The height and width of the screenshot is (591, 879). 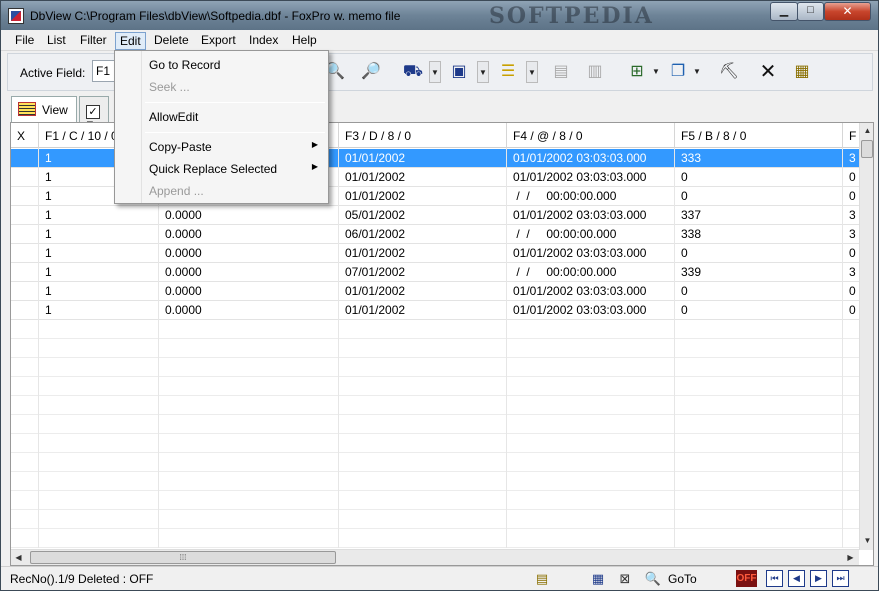 I want to click on table-cell: 337, so click(x=759, y=215).